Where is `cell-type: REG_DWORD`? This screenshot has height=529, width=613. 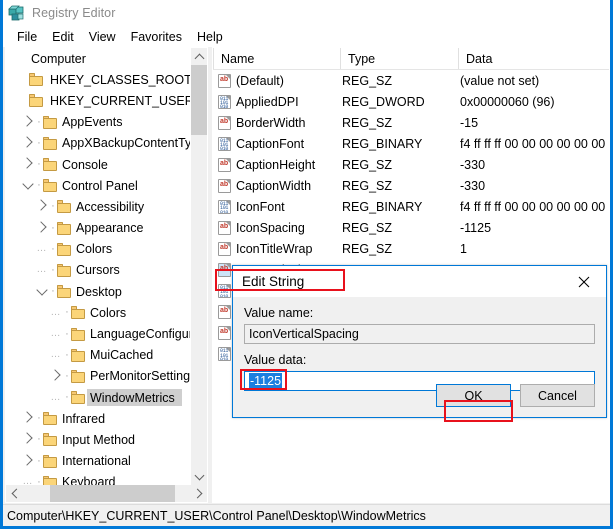 cell-type: REG_DWORD is located at coordinates (383, 101).